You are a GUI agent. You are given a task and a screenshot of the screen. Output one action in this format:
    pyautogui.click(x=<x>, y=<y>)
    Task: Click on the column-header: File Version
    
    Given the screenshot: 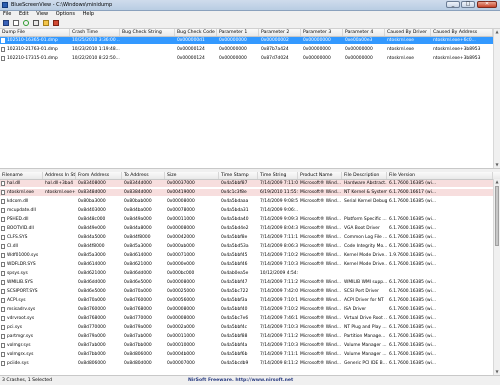 What is the action you would take?
    pyautogui.click(x=440, y=175)
    